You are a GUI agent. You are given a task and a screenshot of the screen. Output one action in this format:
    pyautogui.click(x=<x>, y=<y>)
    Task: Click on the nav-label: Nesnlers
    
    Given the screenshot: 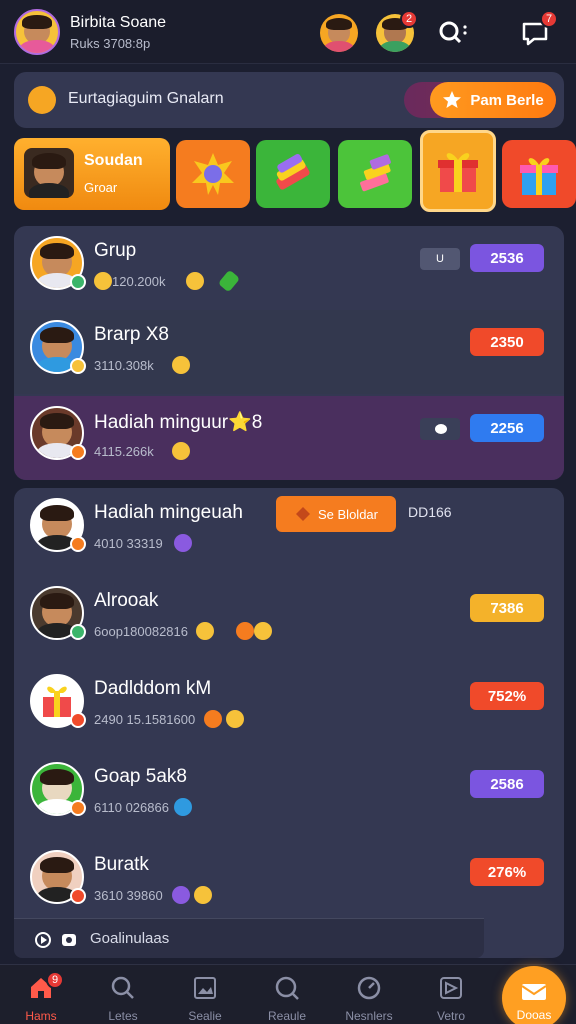 What is the action you would take?
    pyautogui.click(x=369, y=1016)
    